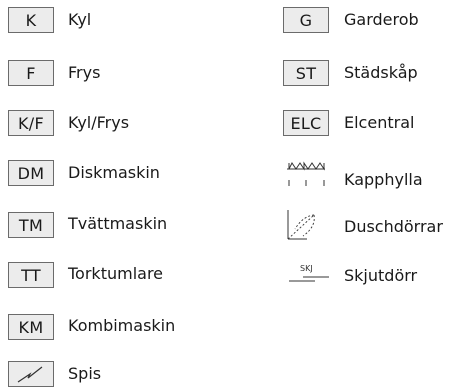  I want to click on label-stadskap: Städskåp, so click(381, 72).